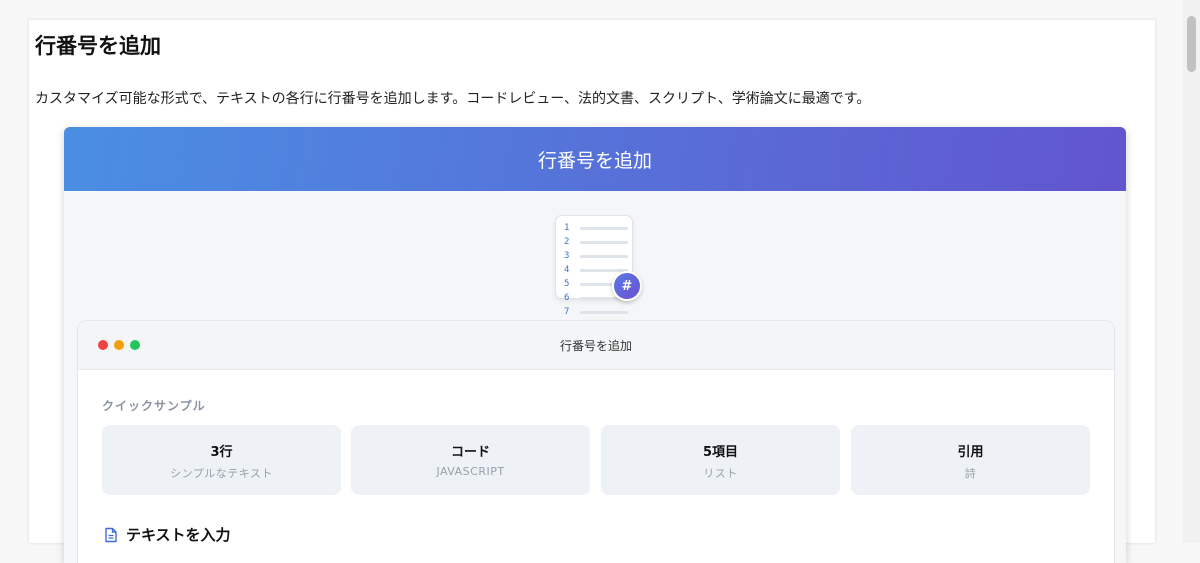  I want to click on sample-button-code: コード JAVASCRIPT, so click(470, 460).